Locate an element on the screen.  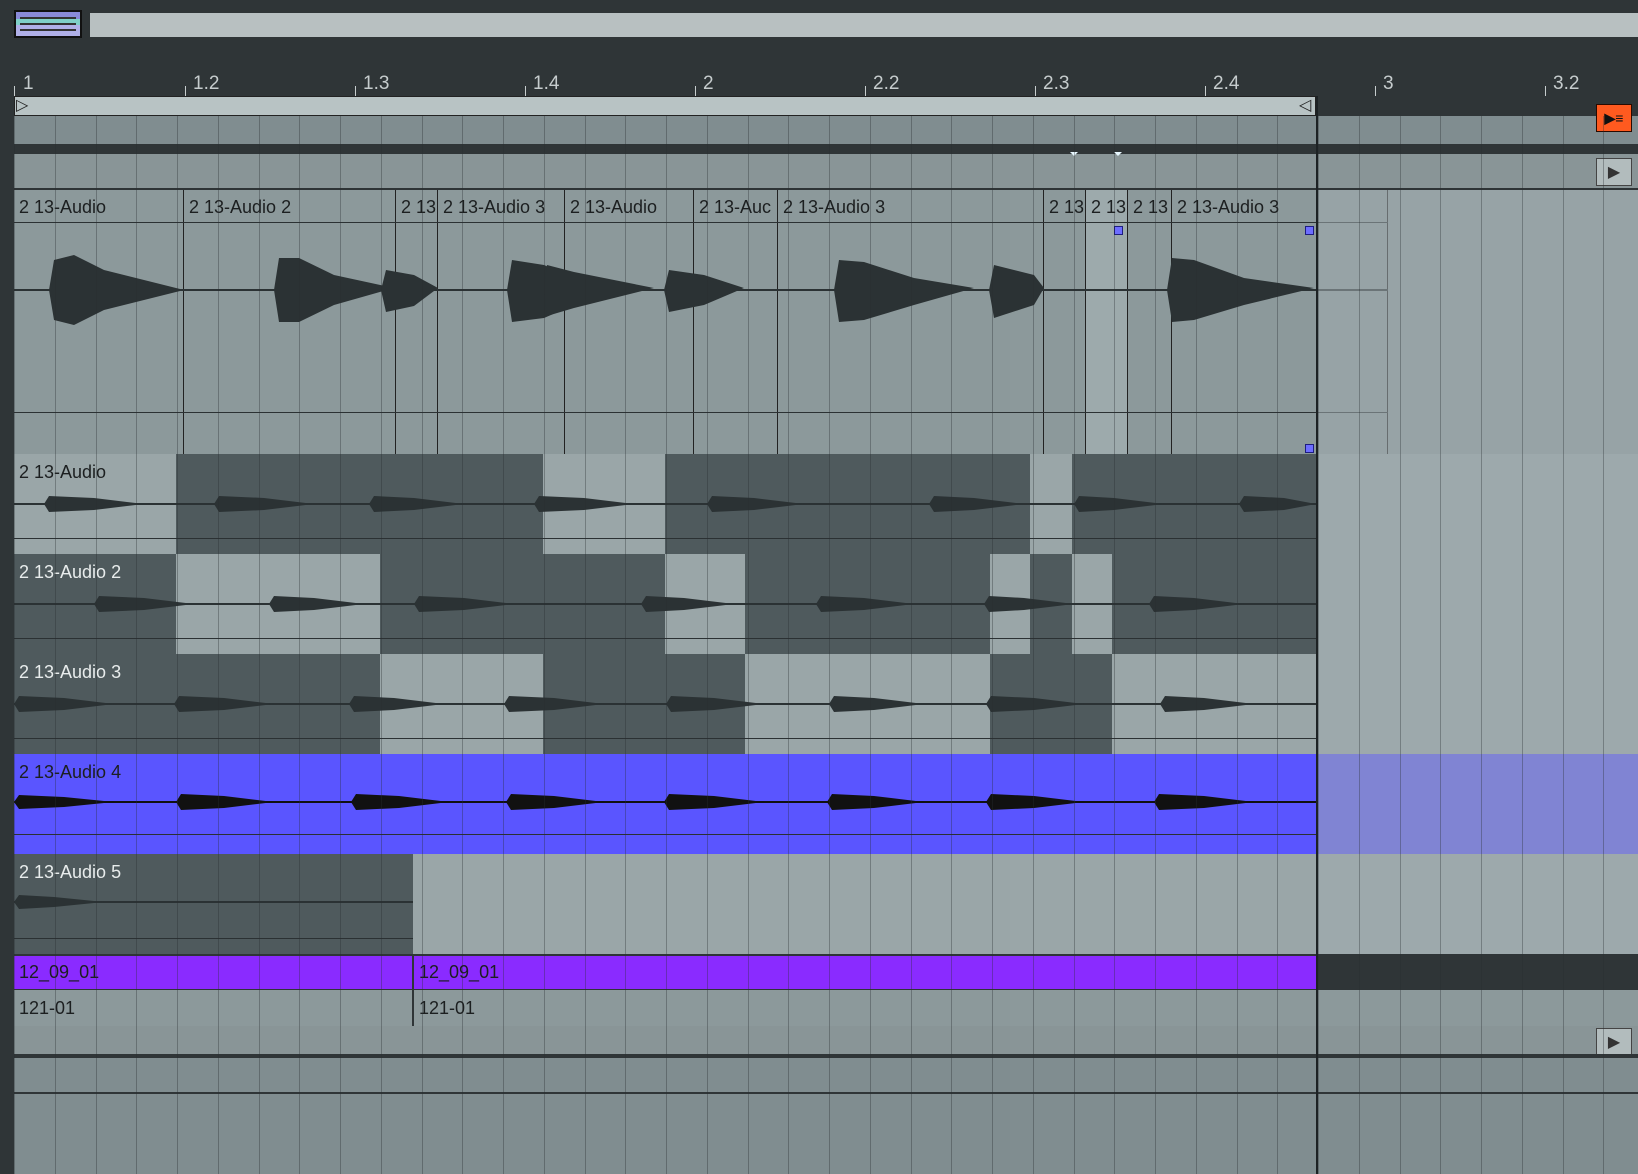
ruler-label: 3 is located at coordinates (1388, 83).